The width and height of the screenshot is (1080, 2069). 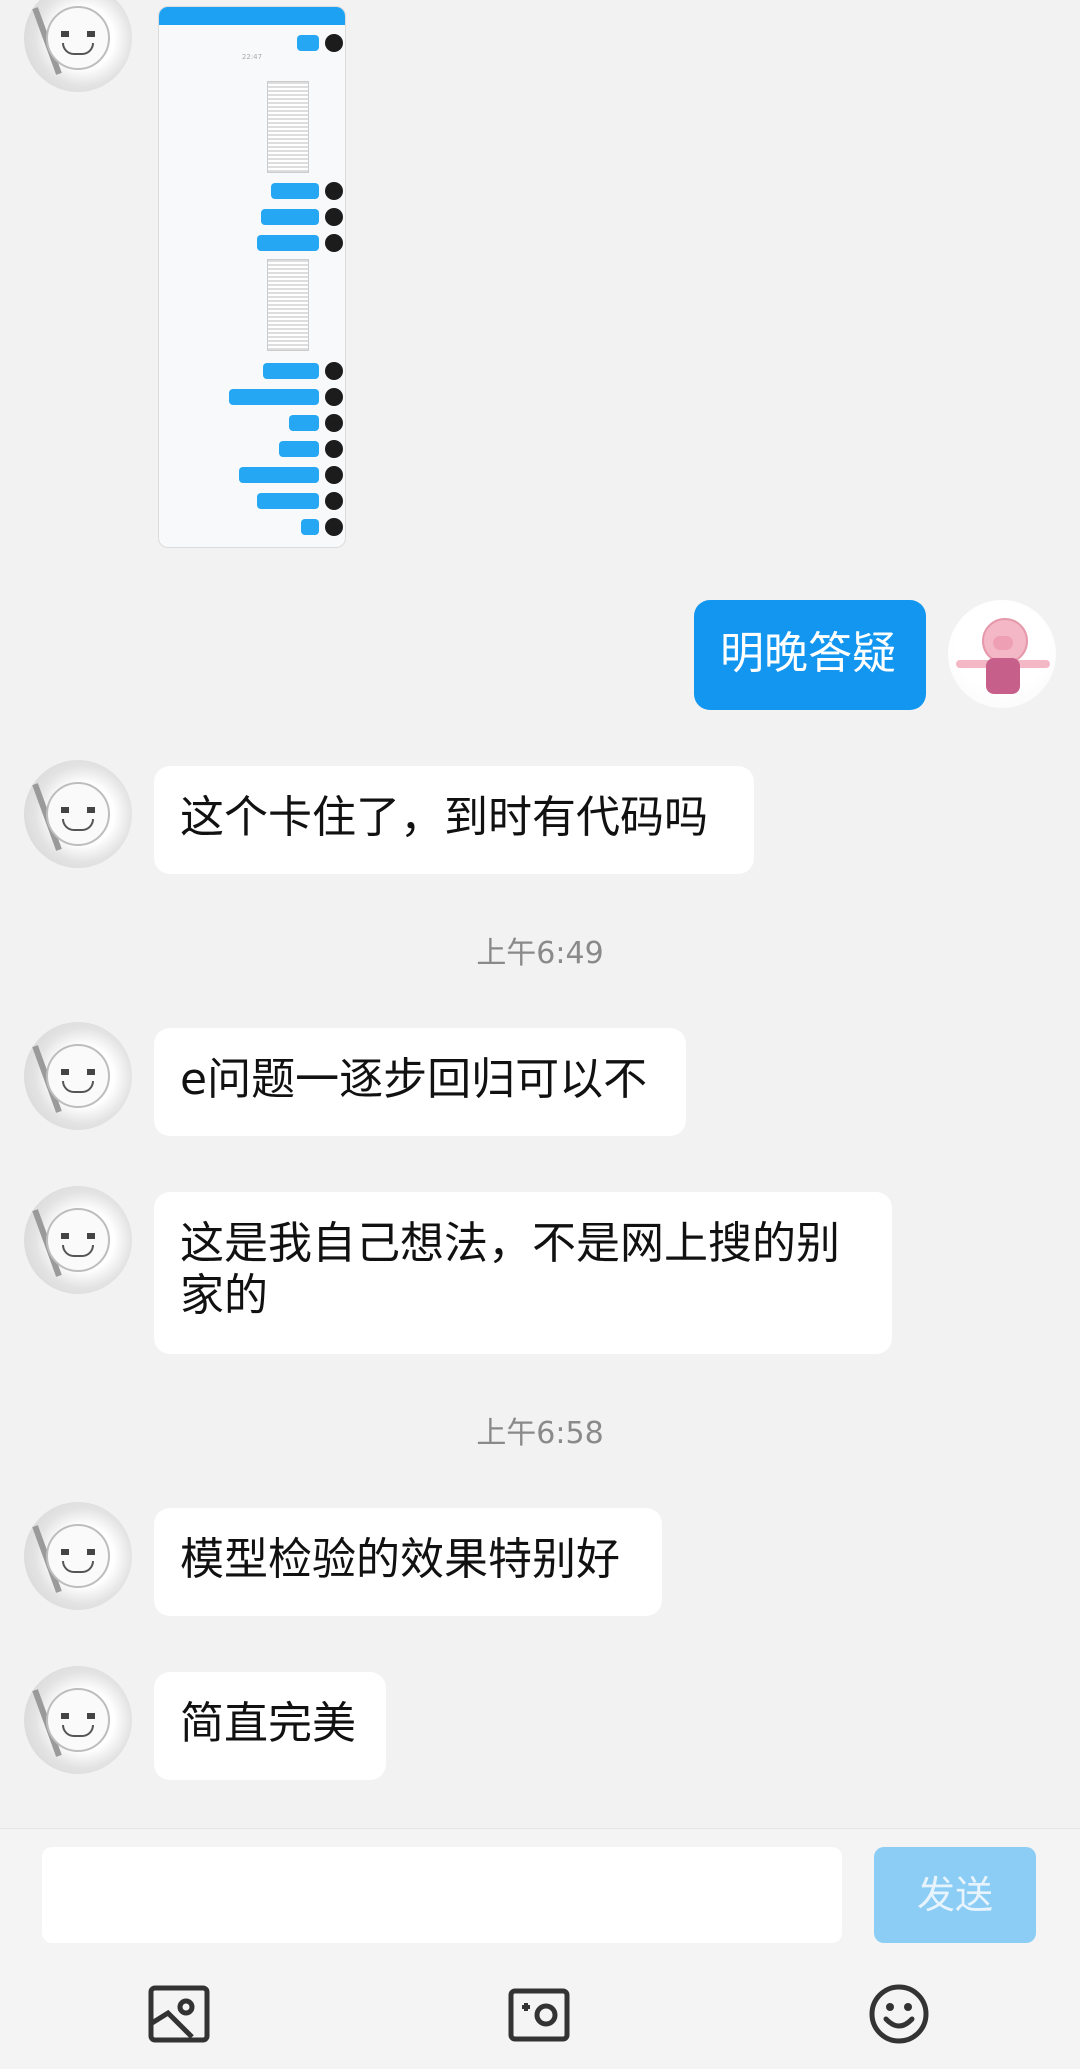 What do you see at coordinates (540, 1948) in the screenshot?
I see `message-composer: 发送` at bounding box center [540, 1948].